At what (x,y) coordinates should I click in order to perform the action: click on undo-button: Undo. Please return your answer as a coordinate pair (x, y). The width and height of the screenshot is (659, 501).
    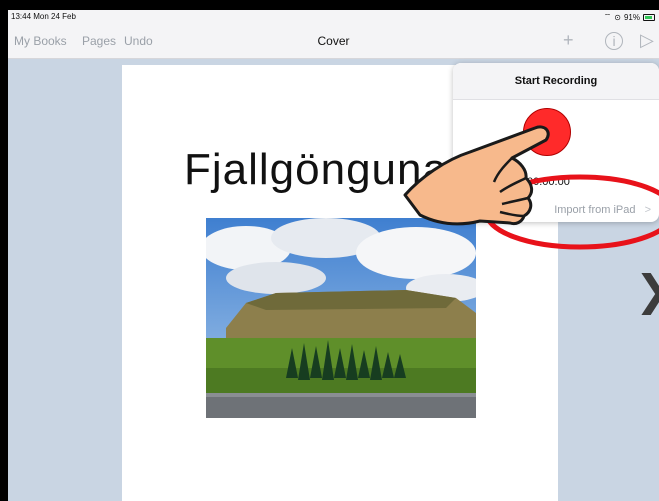
    Looking at the image, I should click on (138, 41).